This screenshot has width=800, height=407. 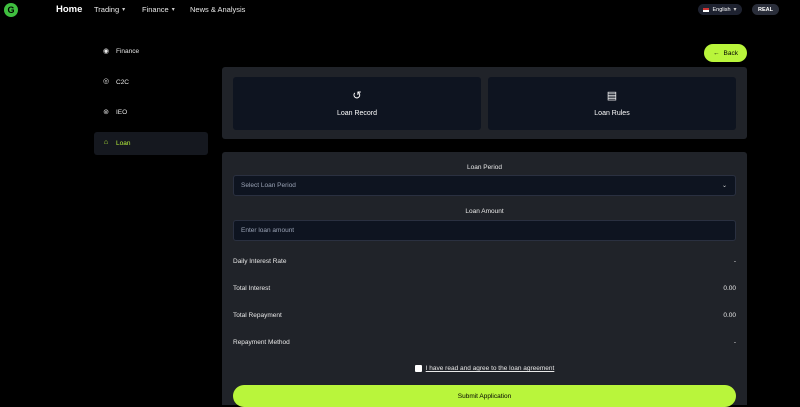 I want to click on nav-finance: Finance ▾, so click(x=158, y=9).